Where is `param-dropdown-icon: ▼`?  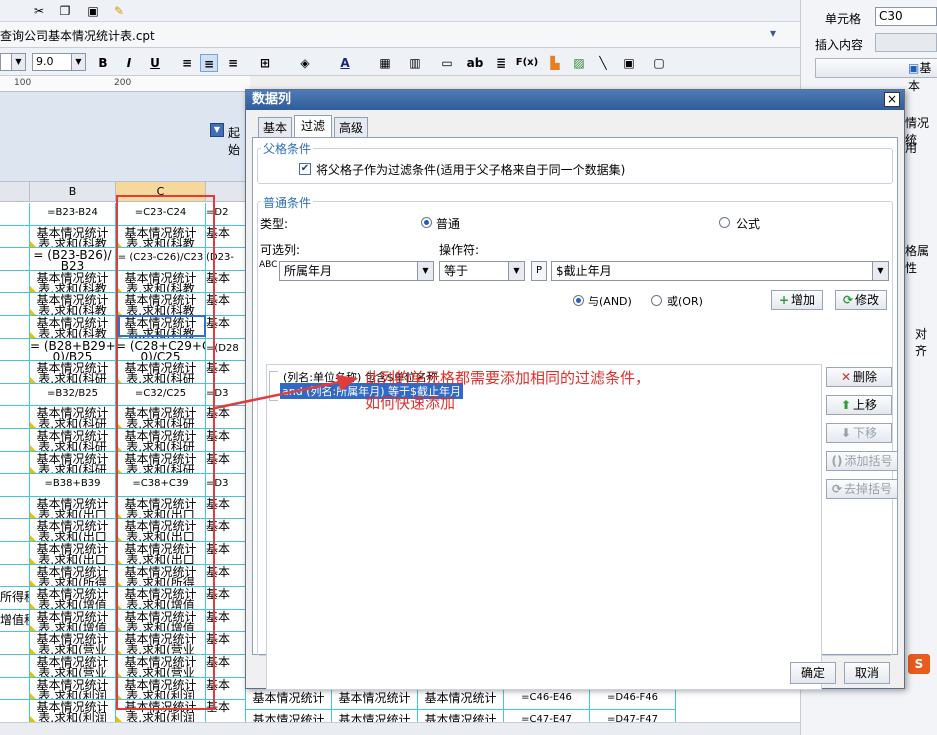
param-dropdown-icon: ▼ is located at coordinates (217, 130).